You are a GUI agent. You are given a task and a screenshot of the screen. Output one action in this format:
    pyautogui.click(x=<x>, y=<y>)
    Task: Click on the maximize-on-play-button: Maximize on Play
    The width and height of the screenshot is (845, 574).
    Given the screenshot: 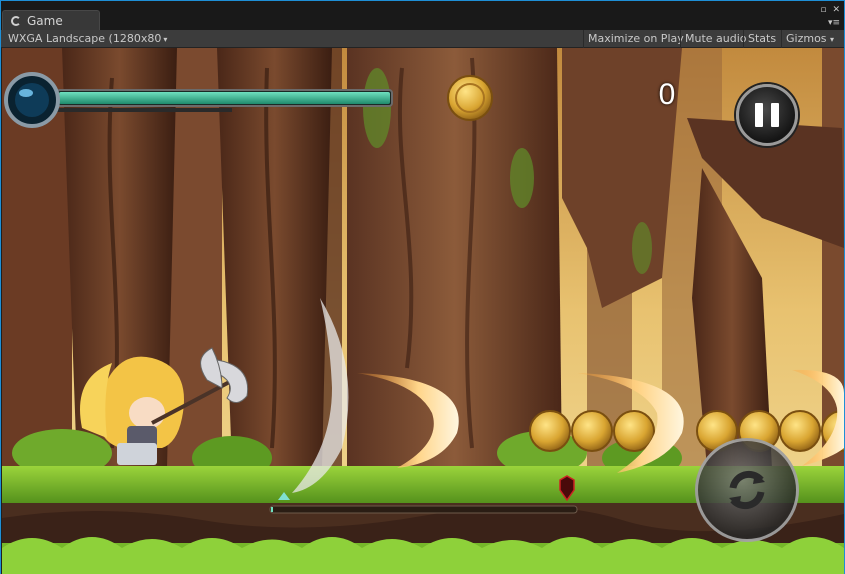 What is the action you would take?
    pyautogui.click(x=635, y=39)
    